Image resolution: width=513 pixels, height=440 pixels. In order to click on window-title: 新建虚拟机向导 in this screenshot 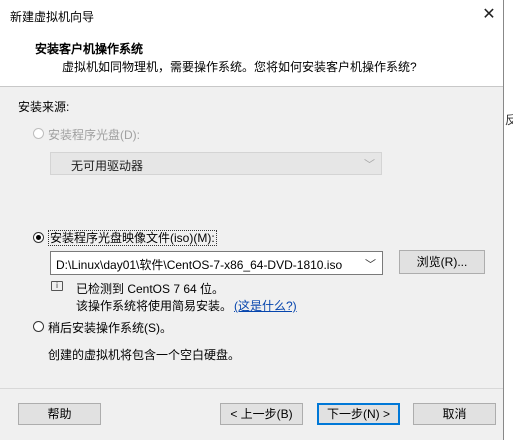, I will do `click(52, 17)`.